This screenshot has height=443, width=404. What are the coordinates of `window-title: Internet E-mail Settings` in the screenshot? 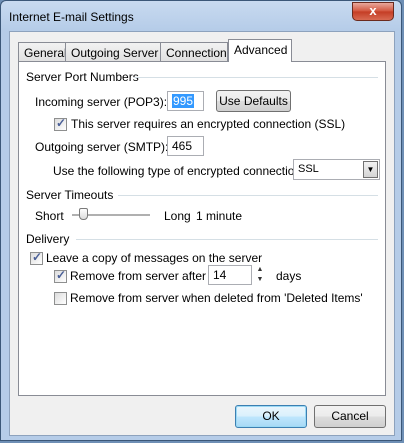 It's located at (71, 17).